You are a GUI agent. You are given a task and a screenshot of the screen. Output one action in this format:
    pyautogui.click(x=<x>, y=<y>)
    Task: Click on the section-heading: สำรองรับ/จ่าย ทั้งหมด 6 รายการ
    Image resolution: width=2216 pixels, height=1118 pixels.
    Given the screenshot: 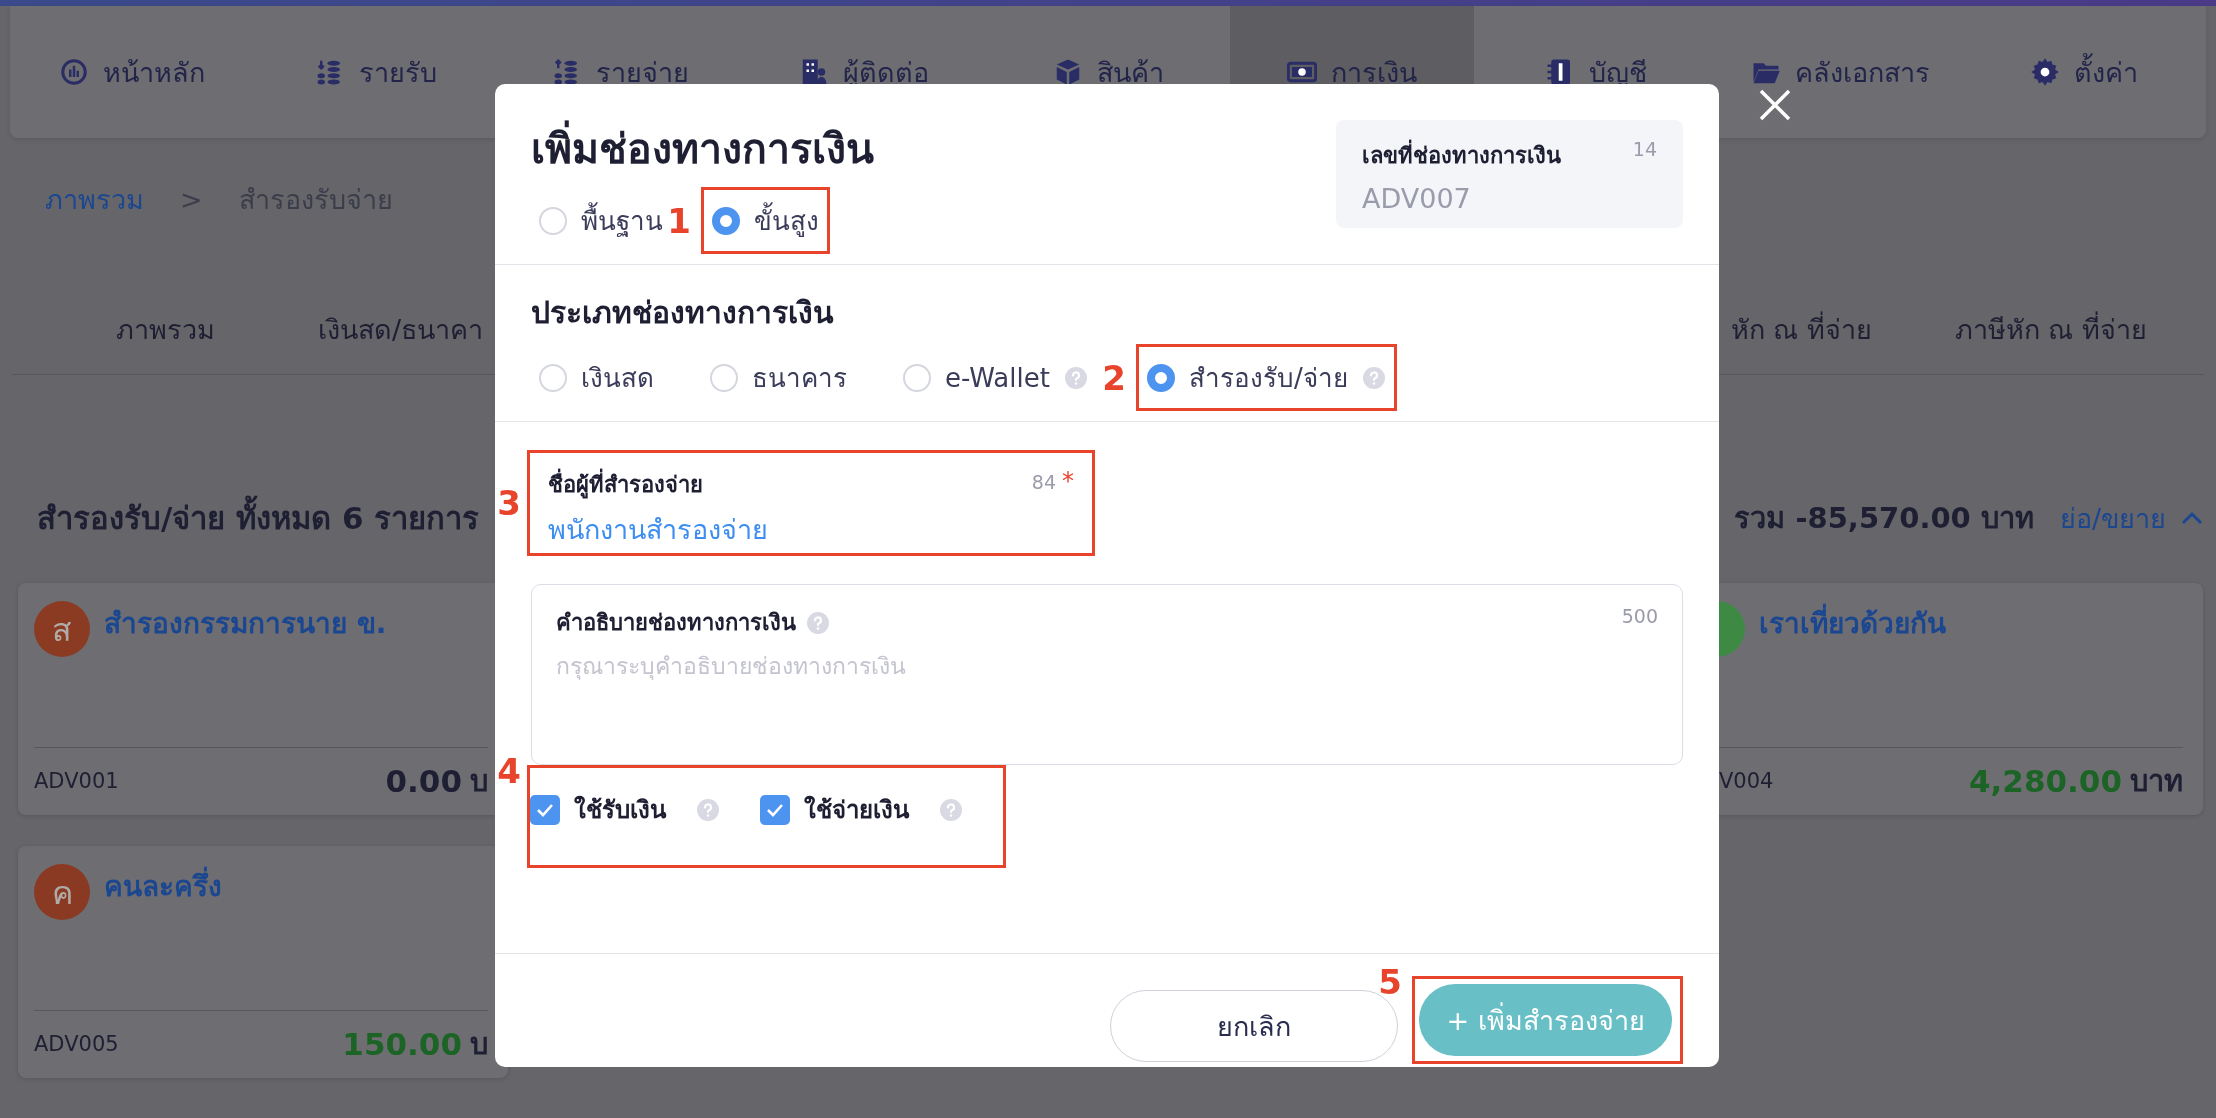 What is the action you would take?
    pyautogui.click(x=258, y=518)
    